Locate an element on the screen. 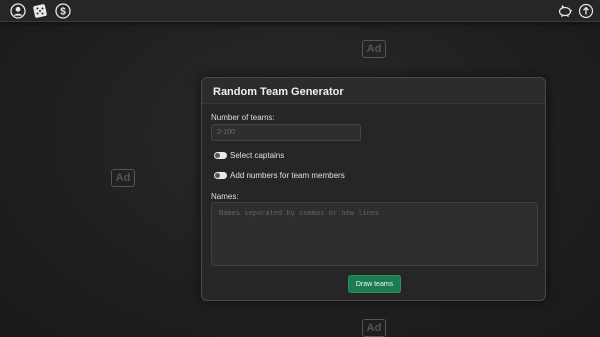 The width and height of the screenshot is (600, 337). card-header: Random Team Generator is located at coordinates (373, 91).